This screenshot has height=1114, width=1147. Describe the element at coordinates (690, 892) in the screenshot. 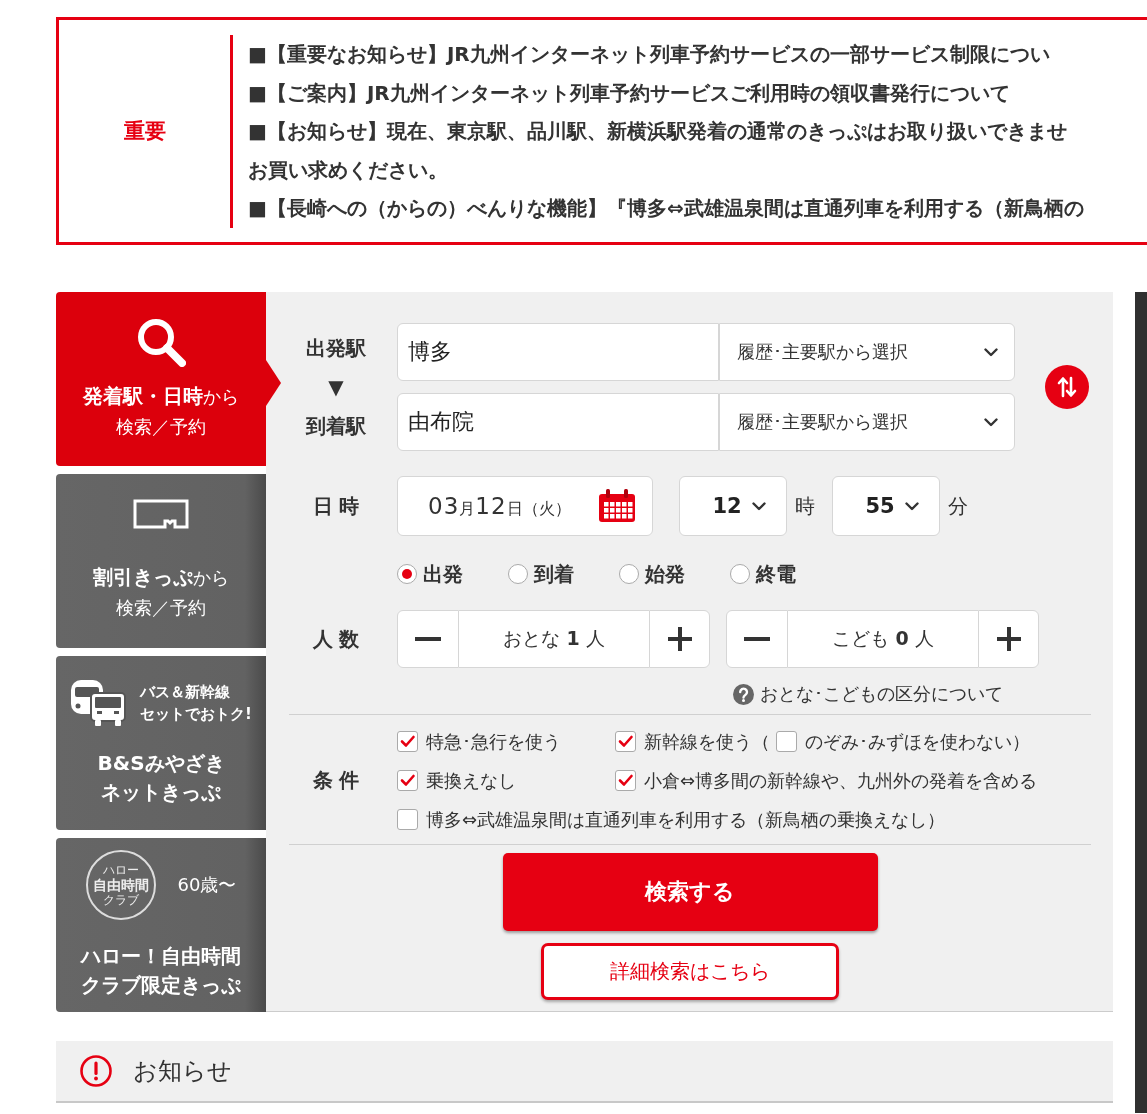

I see `search-button: 検索する` at that location.